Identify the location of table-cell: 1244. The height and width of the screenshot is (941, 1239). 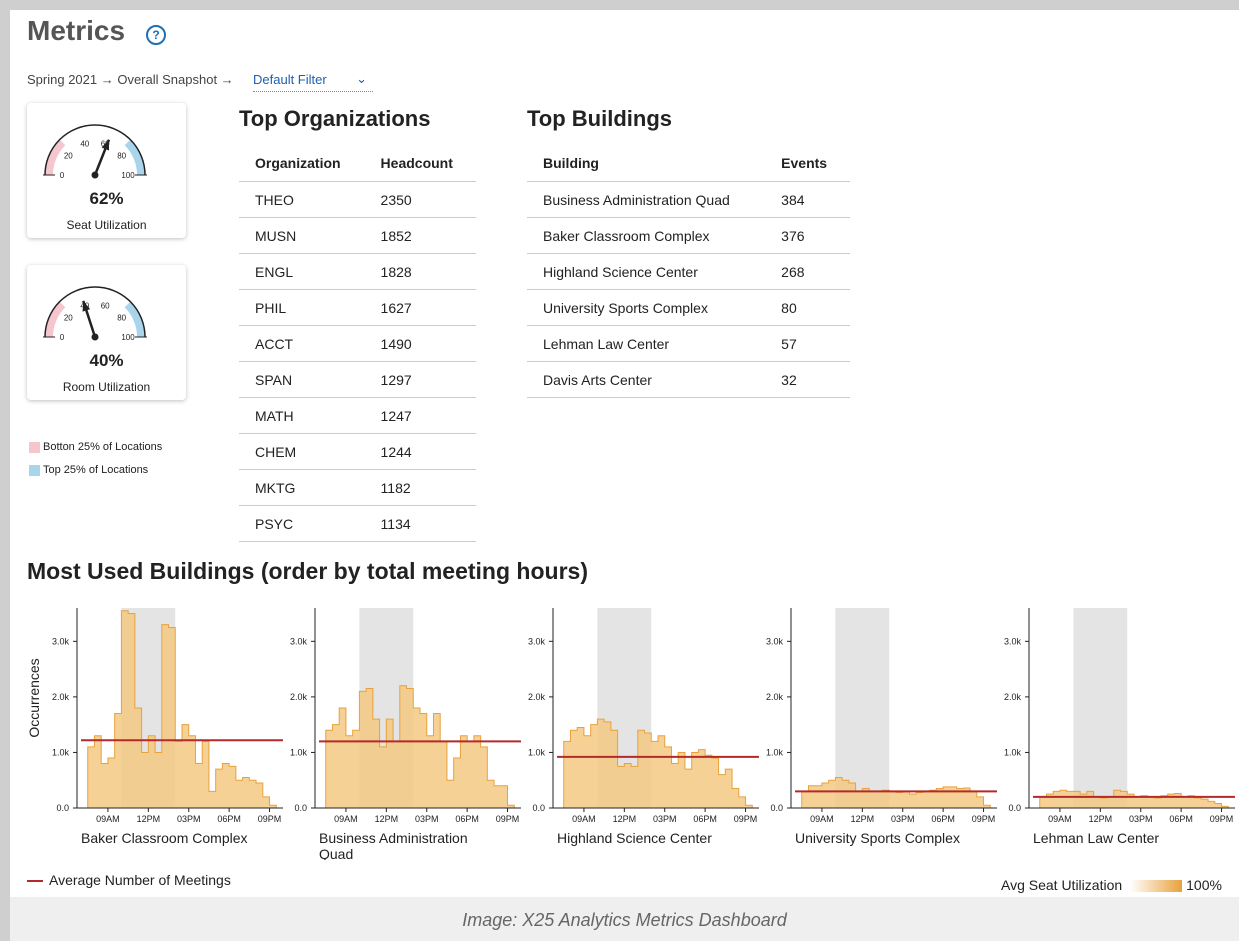
(420, 451).